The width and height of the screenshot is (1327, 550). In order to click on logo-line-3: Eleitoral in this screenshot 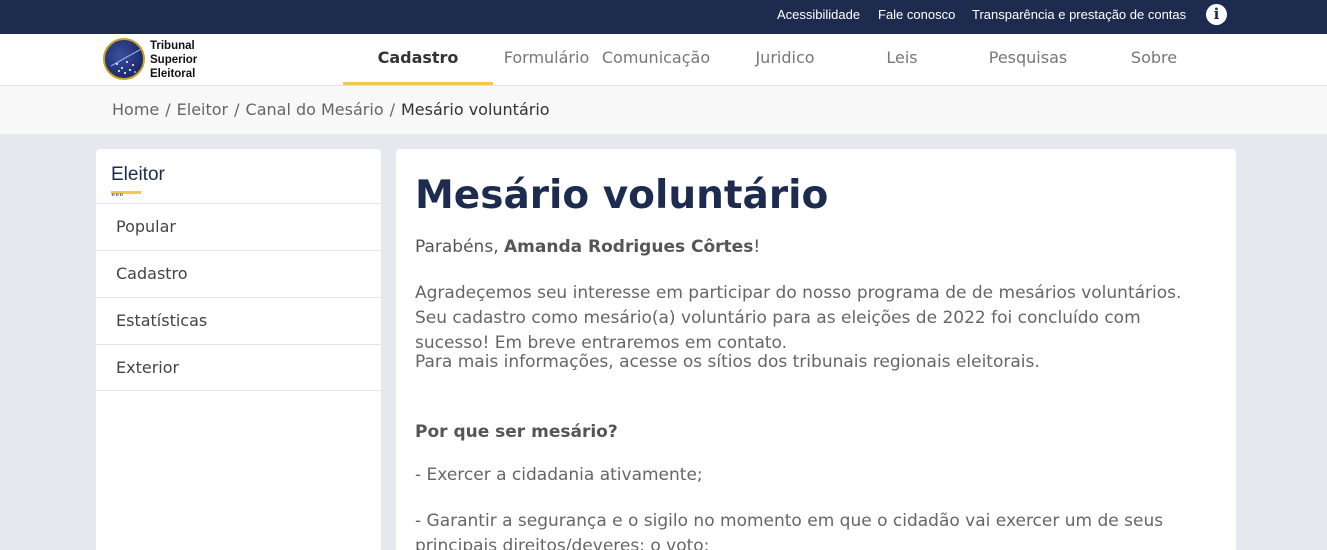, I will do `click(173, 74)`.